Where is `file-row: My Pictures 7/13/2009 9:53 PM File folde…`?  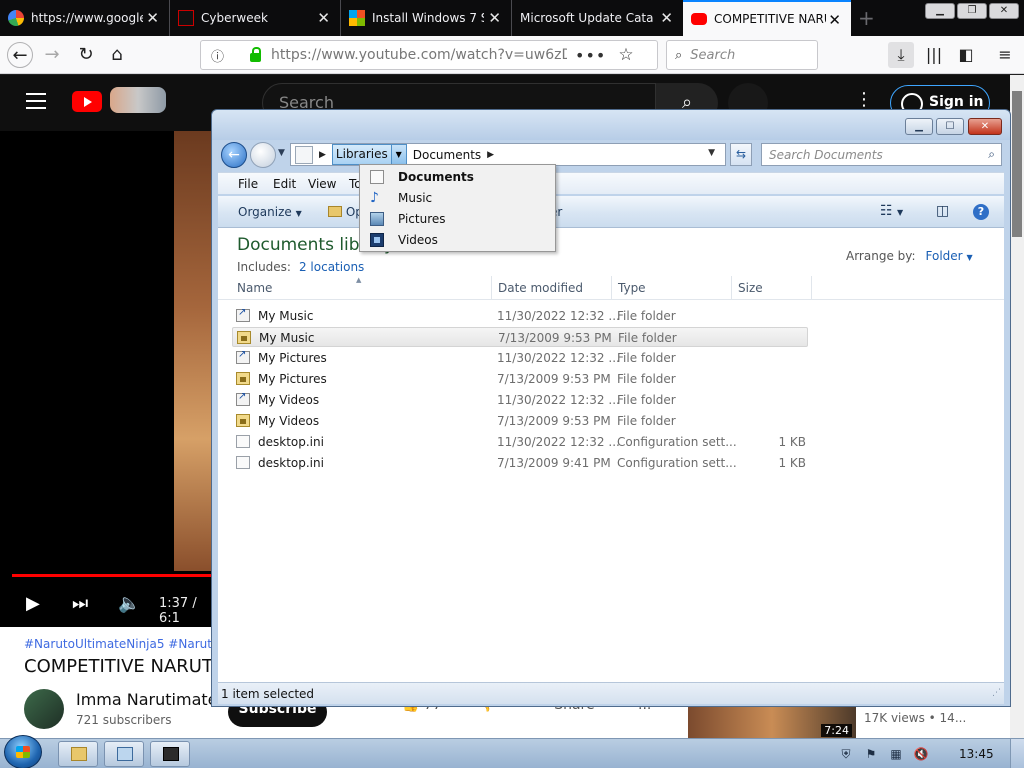
file-row: My Pictures 7/13/2009 9:53 PM File folde… is located at coordinates (520, 379).